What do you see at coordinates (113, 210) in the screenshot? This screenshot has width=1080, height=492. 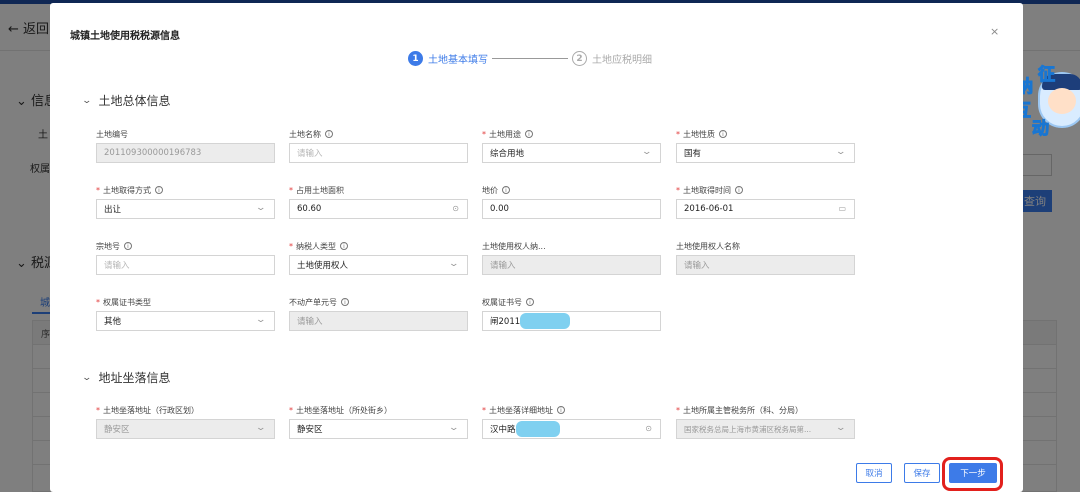 I see `select-value: 出让` at bounding box center [113, 210].